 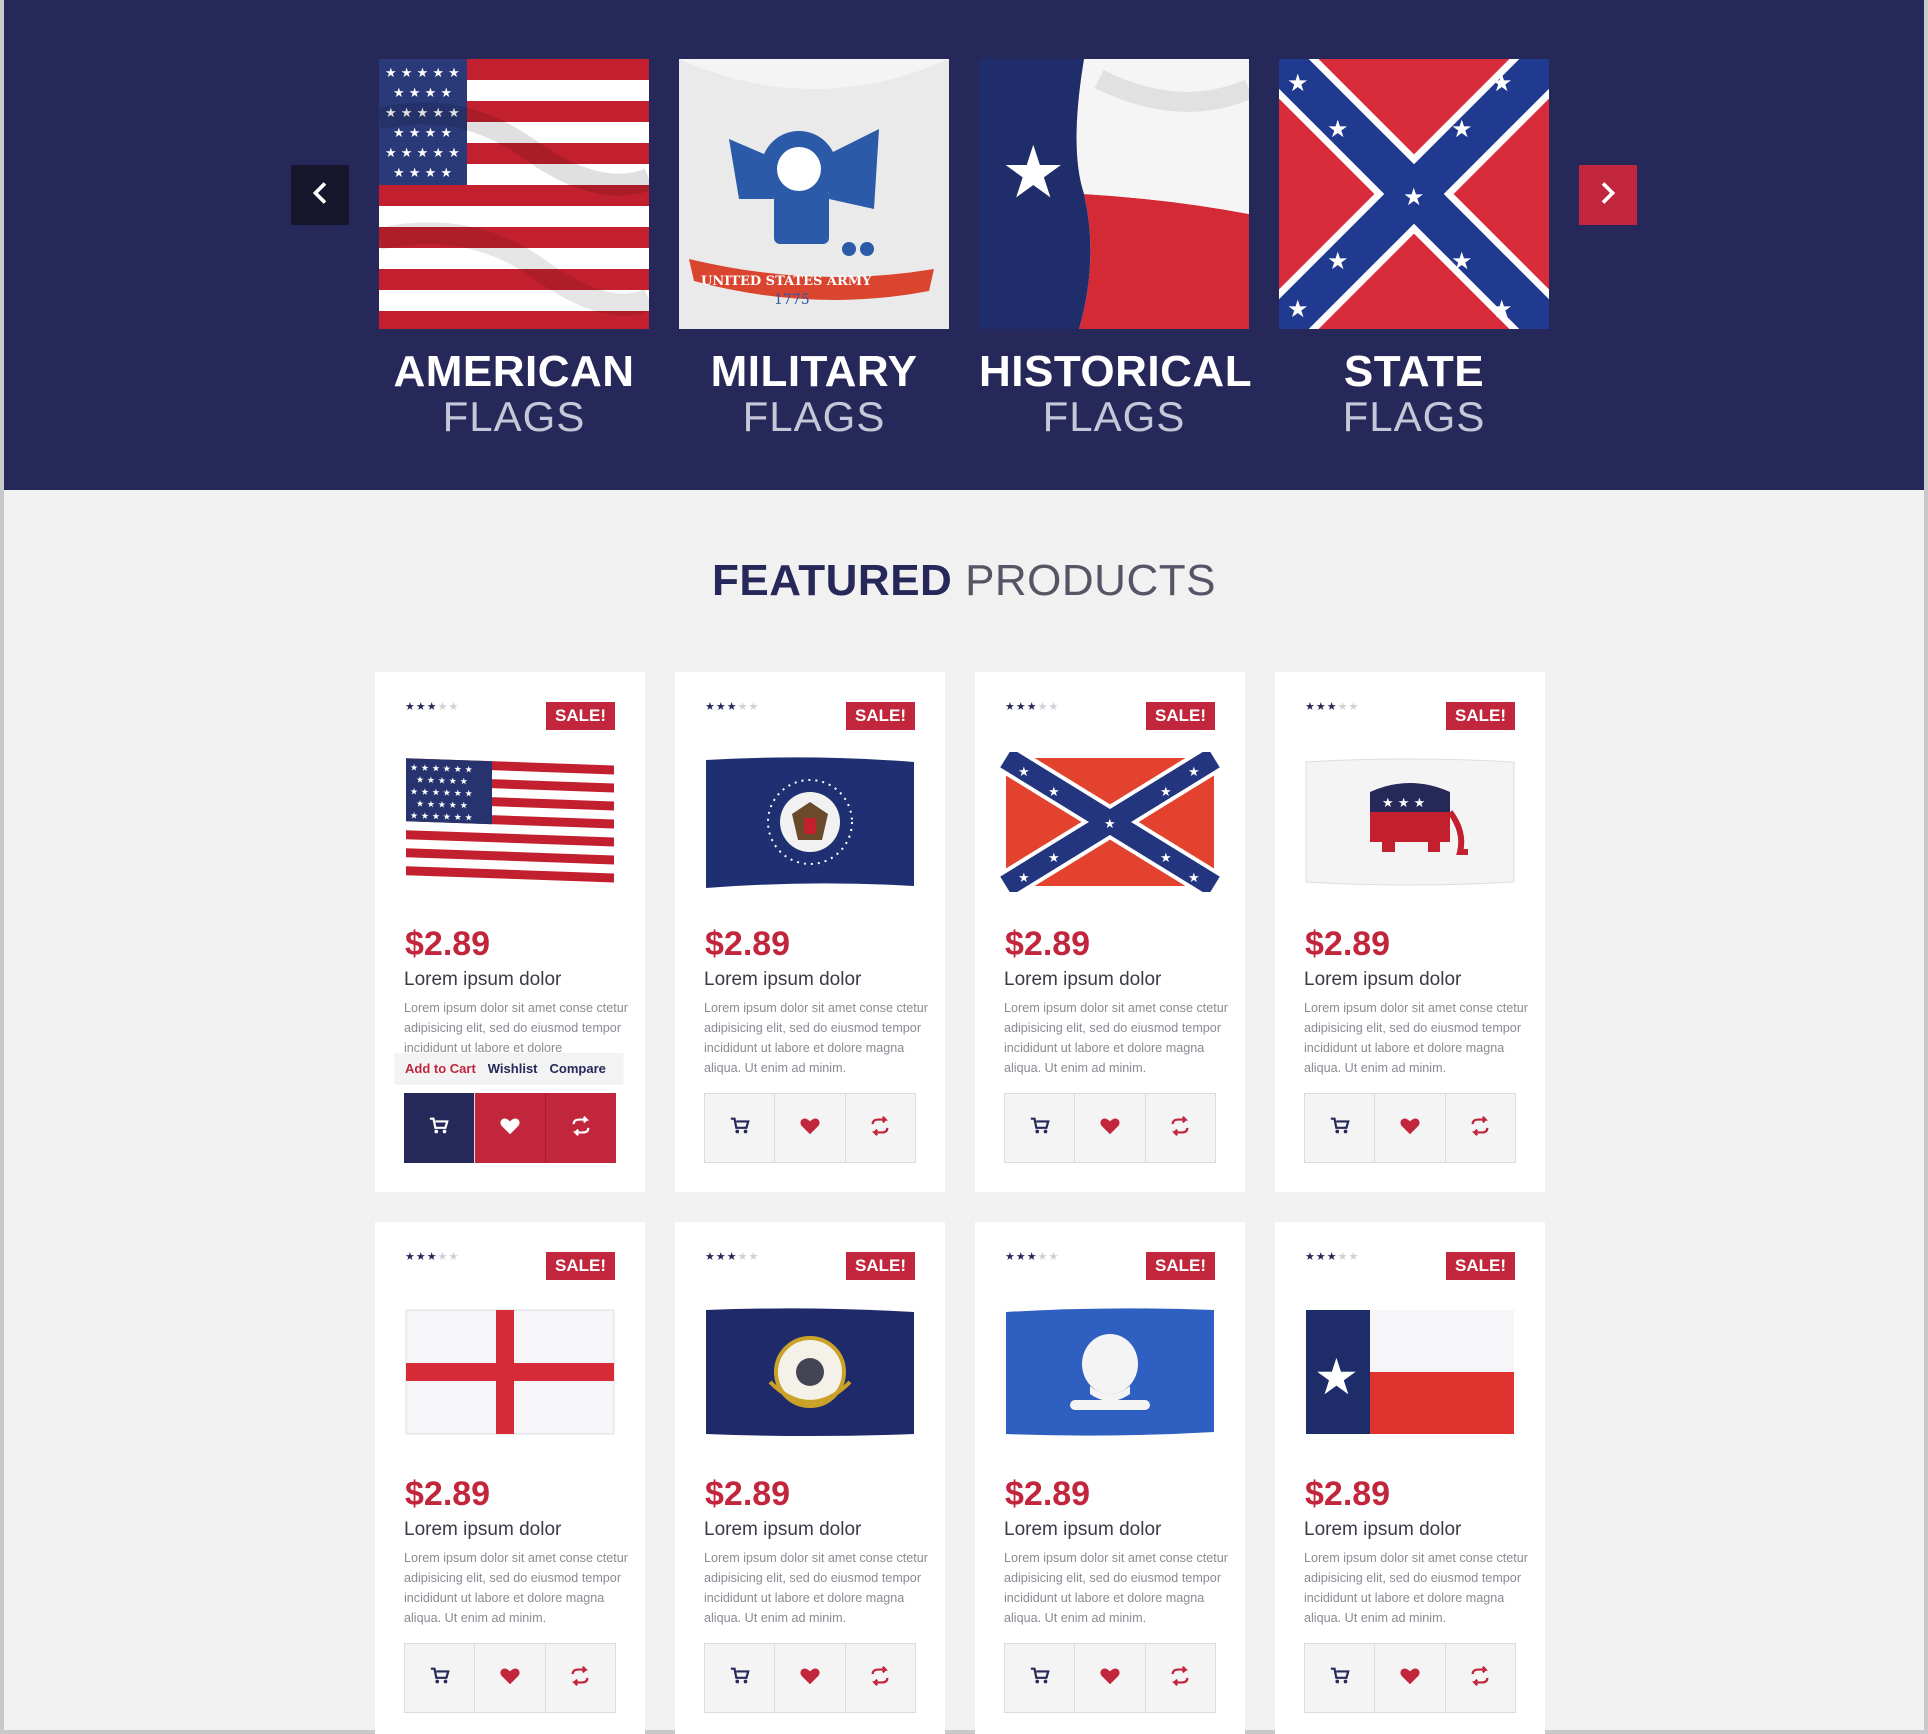 I want to click on product-image-kentucky-flag, so click(x=810, y=1372).